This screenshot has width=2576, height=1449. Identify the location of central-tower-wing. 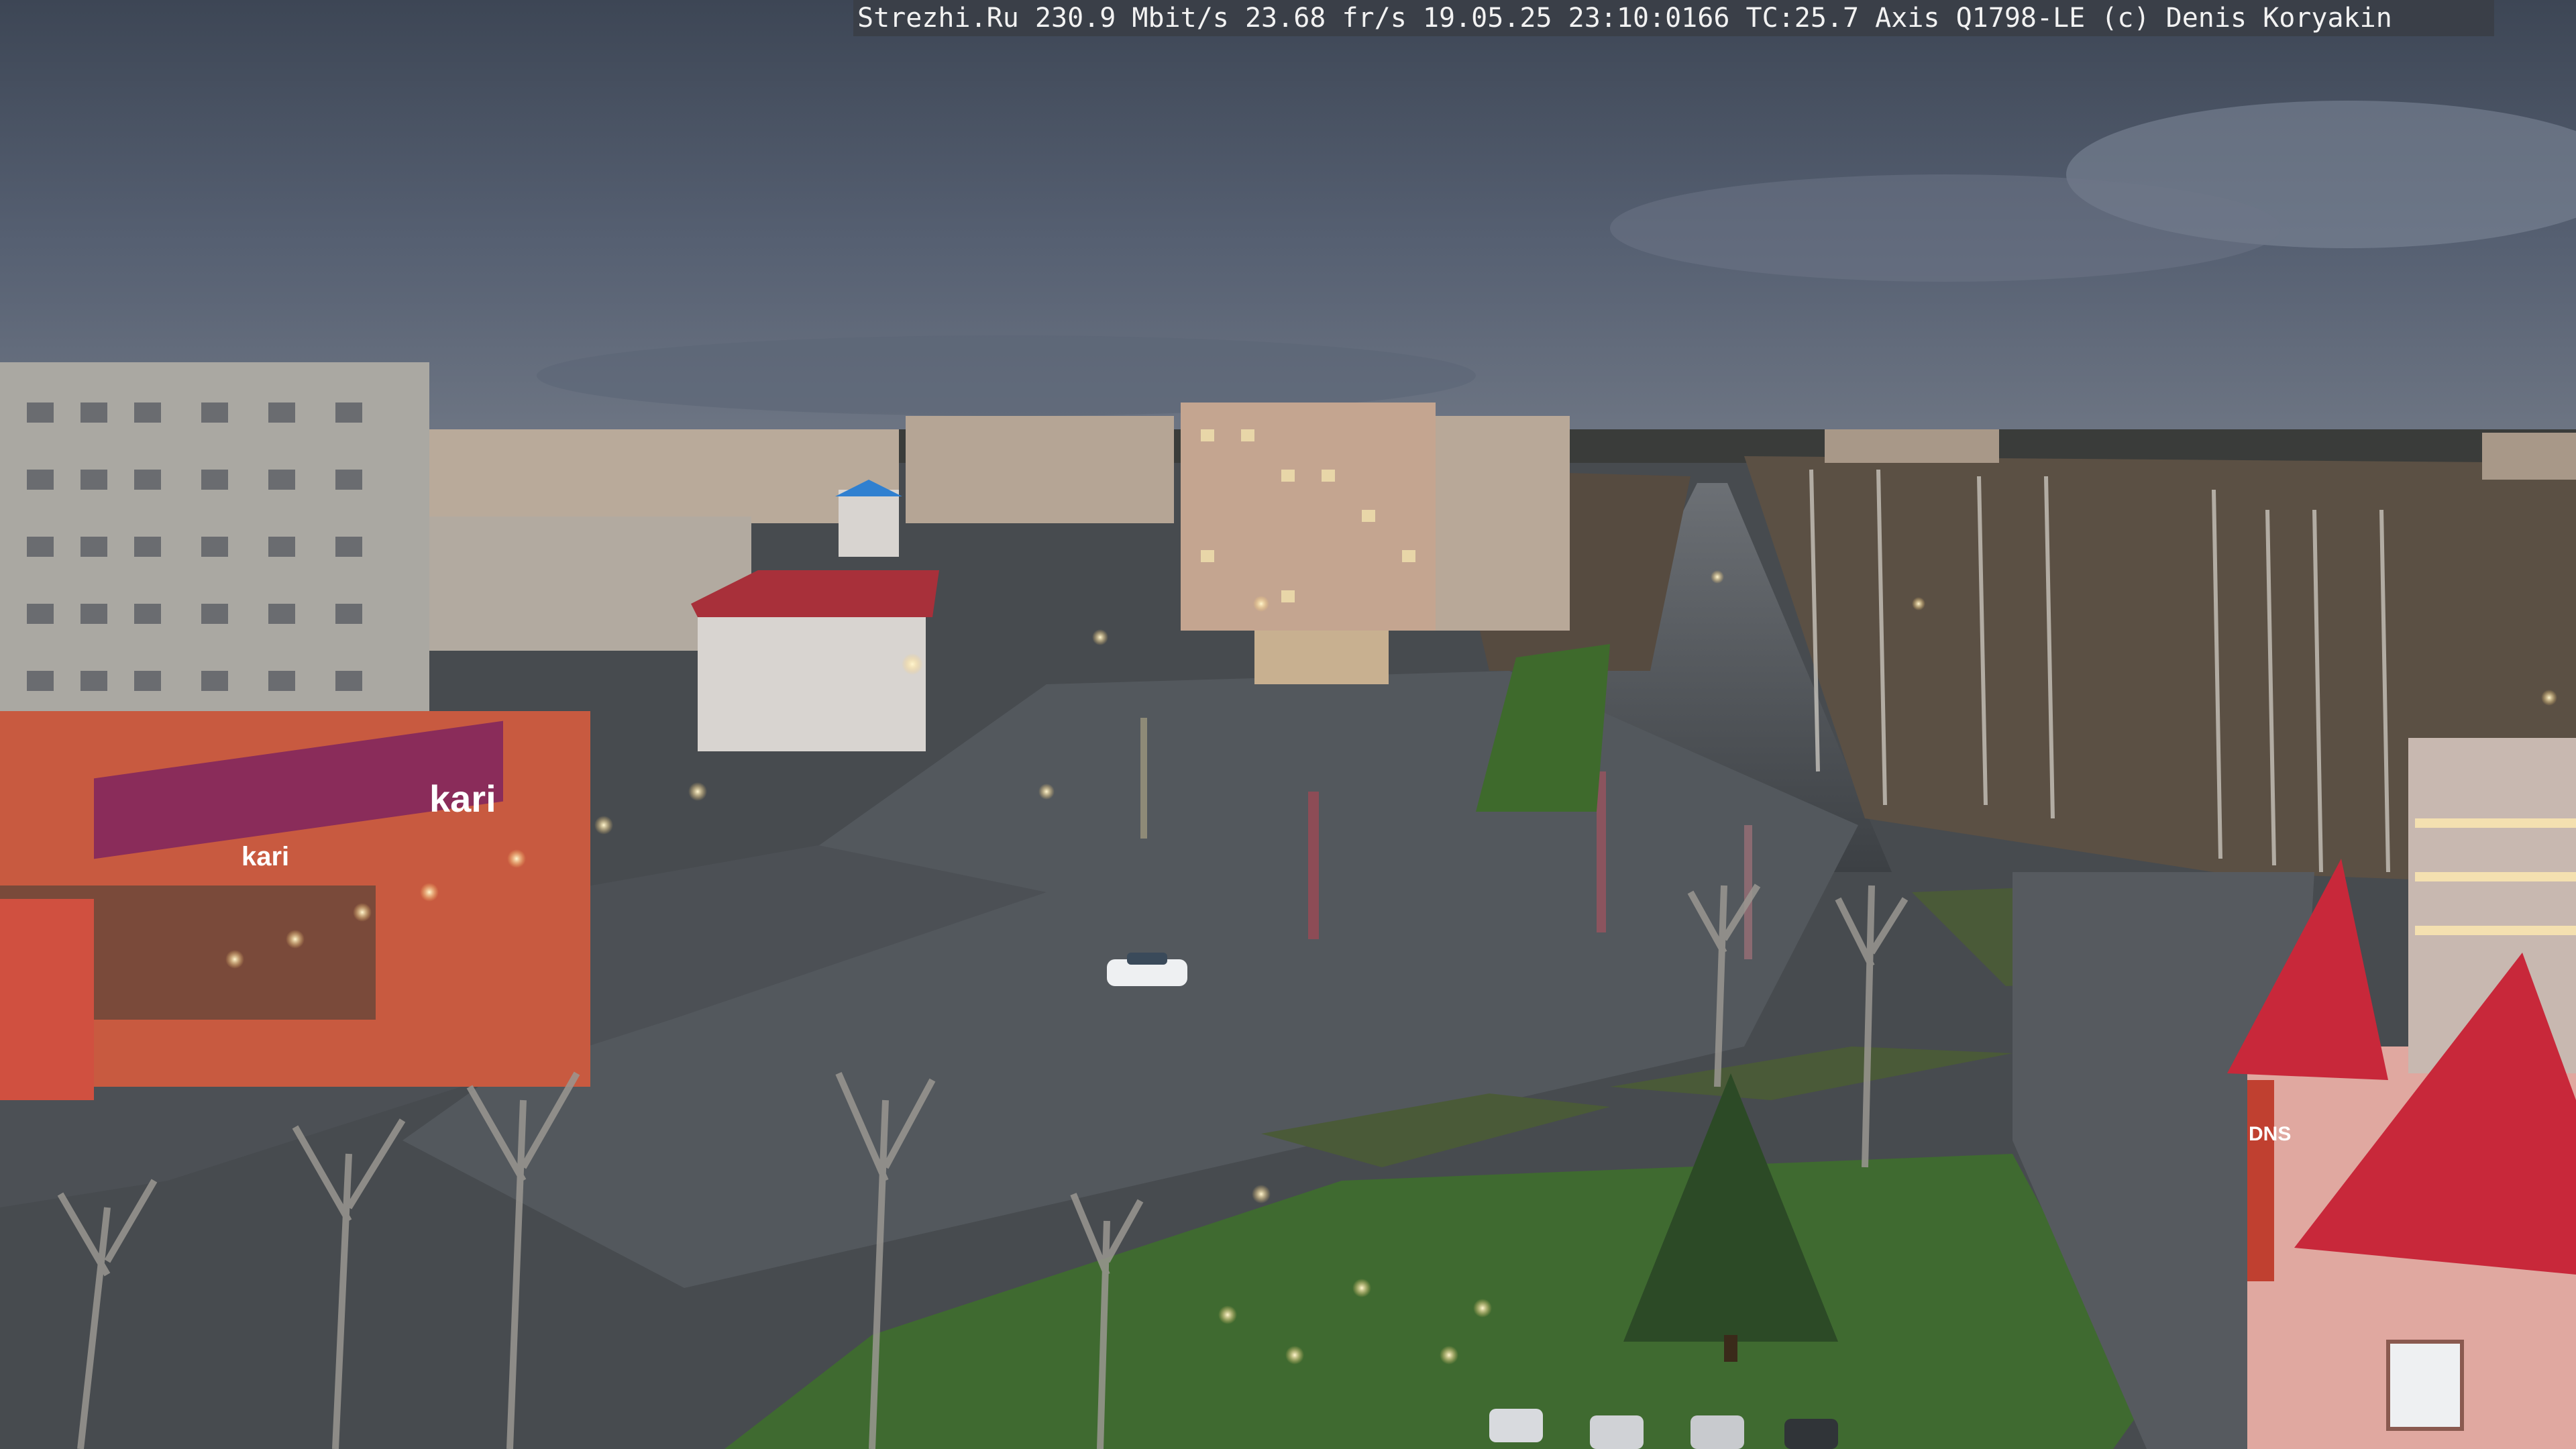
(1503, 523).